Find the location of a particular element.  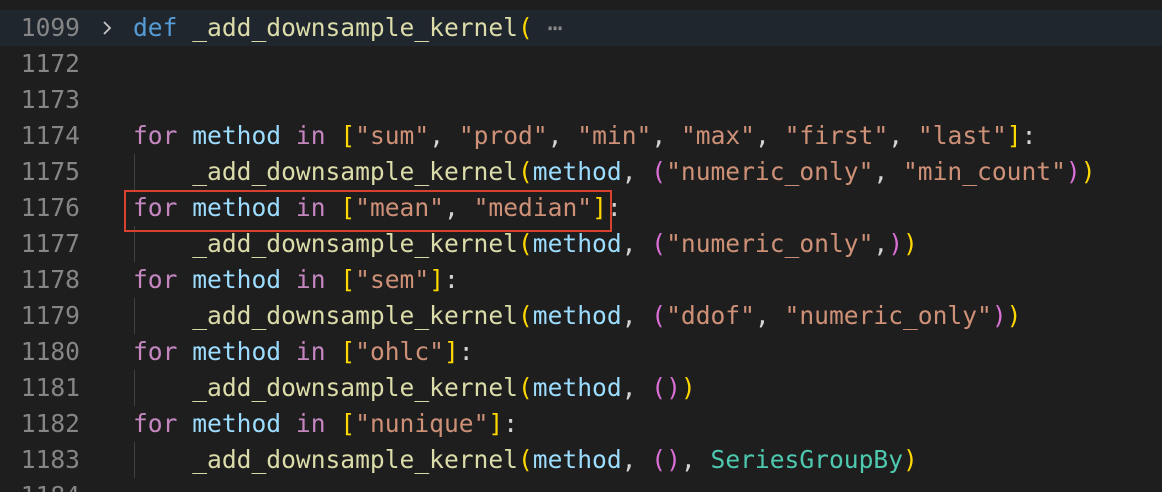

code-line: 1184 is located at coordinates (581, 485).